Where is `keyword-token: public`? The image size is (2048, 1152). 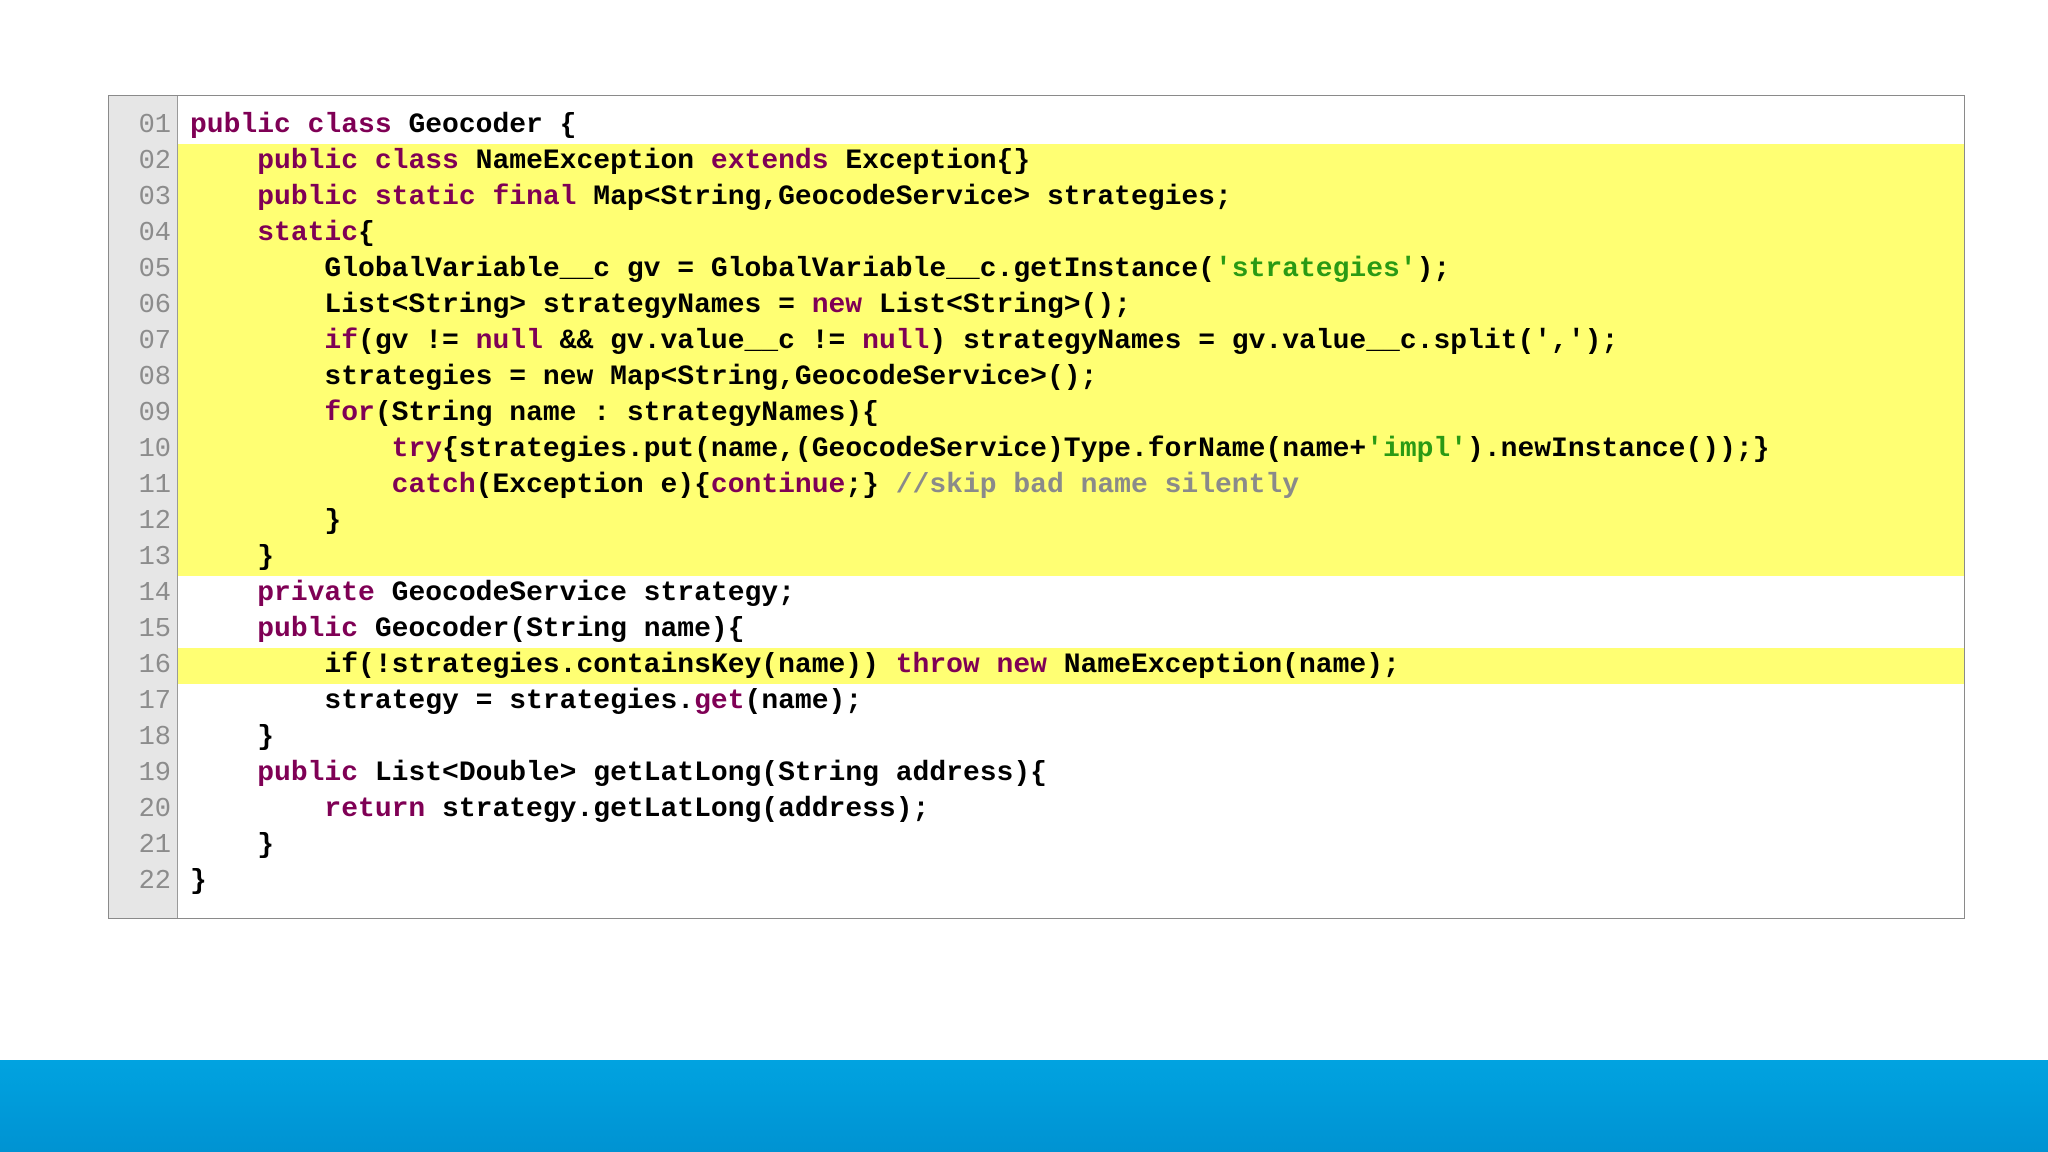
keyword-token: public is located at coordinates (316, 629).